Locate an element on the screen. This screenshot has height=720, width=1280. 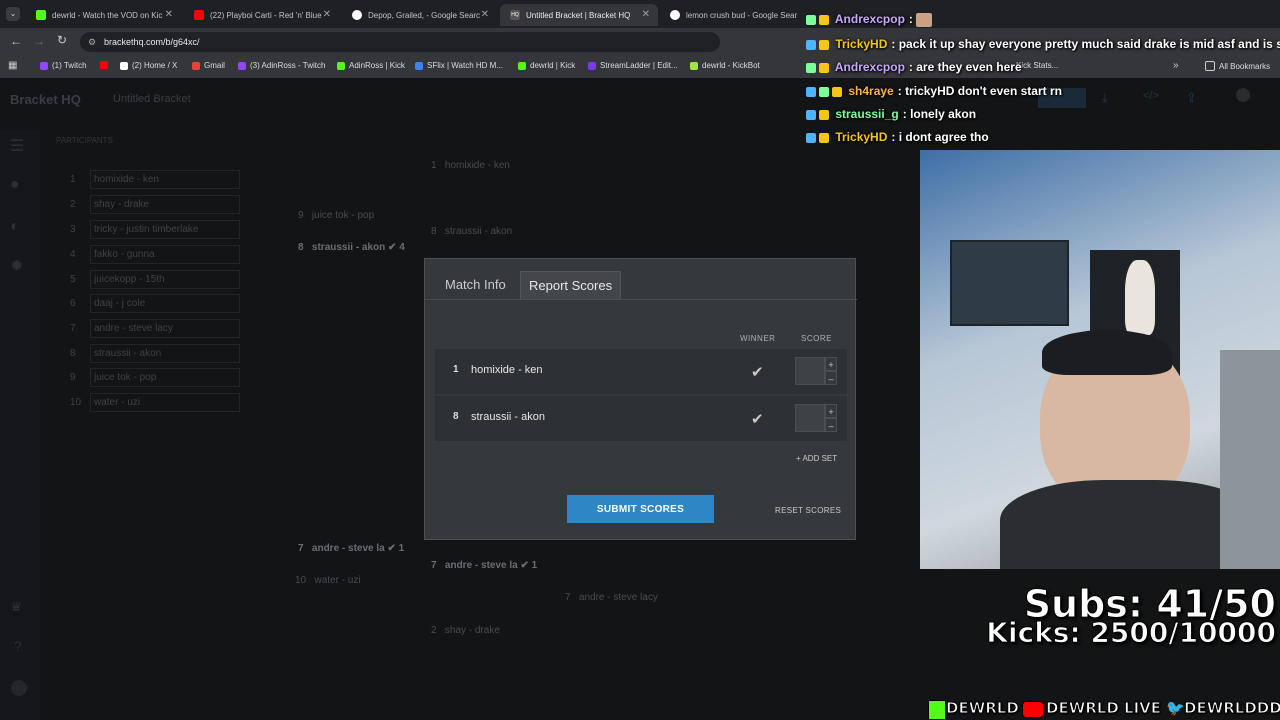
url-field: ⚙ brackethq.com/b/g64xc/ is located at coordinates (400, 42).